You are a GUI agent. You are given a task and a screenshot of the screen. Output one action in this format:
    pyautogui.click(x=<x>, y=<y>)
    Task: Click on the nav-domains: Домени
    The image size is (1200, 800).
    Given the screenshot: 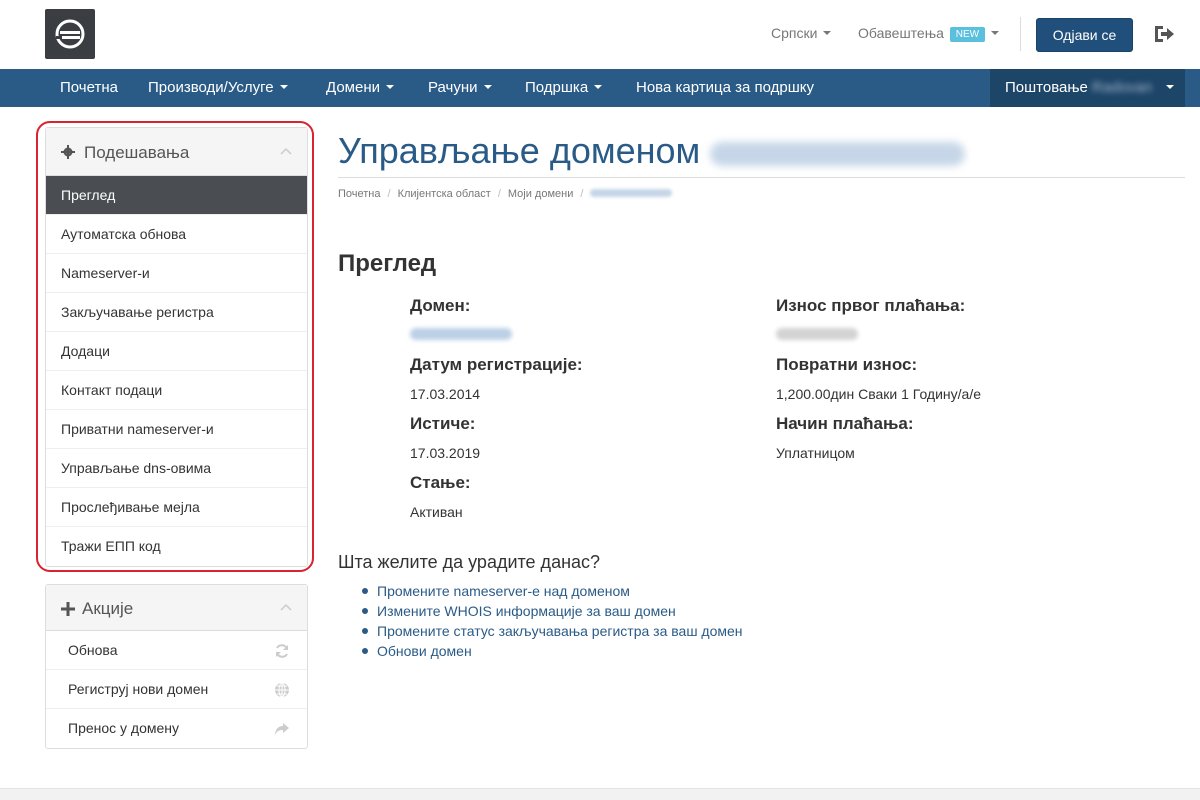 What is the action you would take?
    pyautogui.click(x=360, y=88)
    